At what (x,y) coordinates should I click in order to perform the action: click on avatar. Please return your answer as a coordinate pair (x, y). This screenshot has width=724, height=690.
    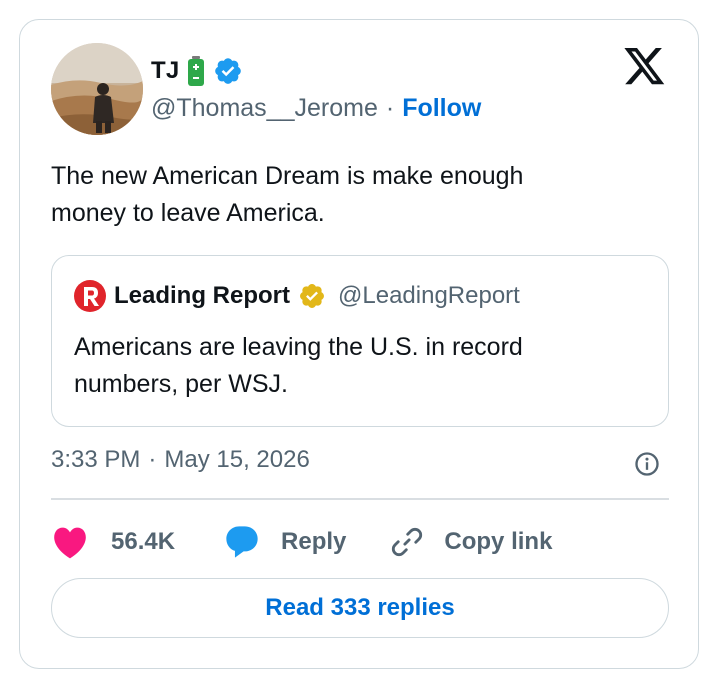
    Looking at the image, I should click on (97, 89).